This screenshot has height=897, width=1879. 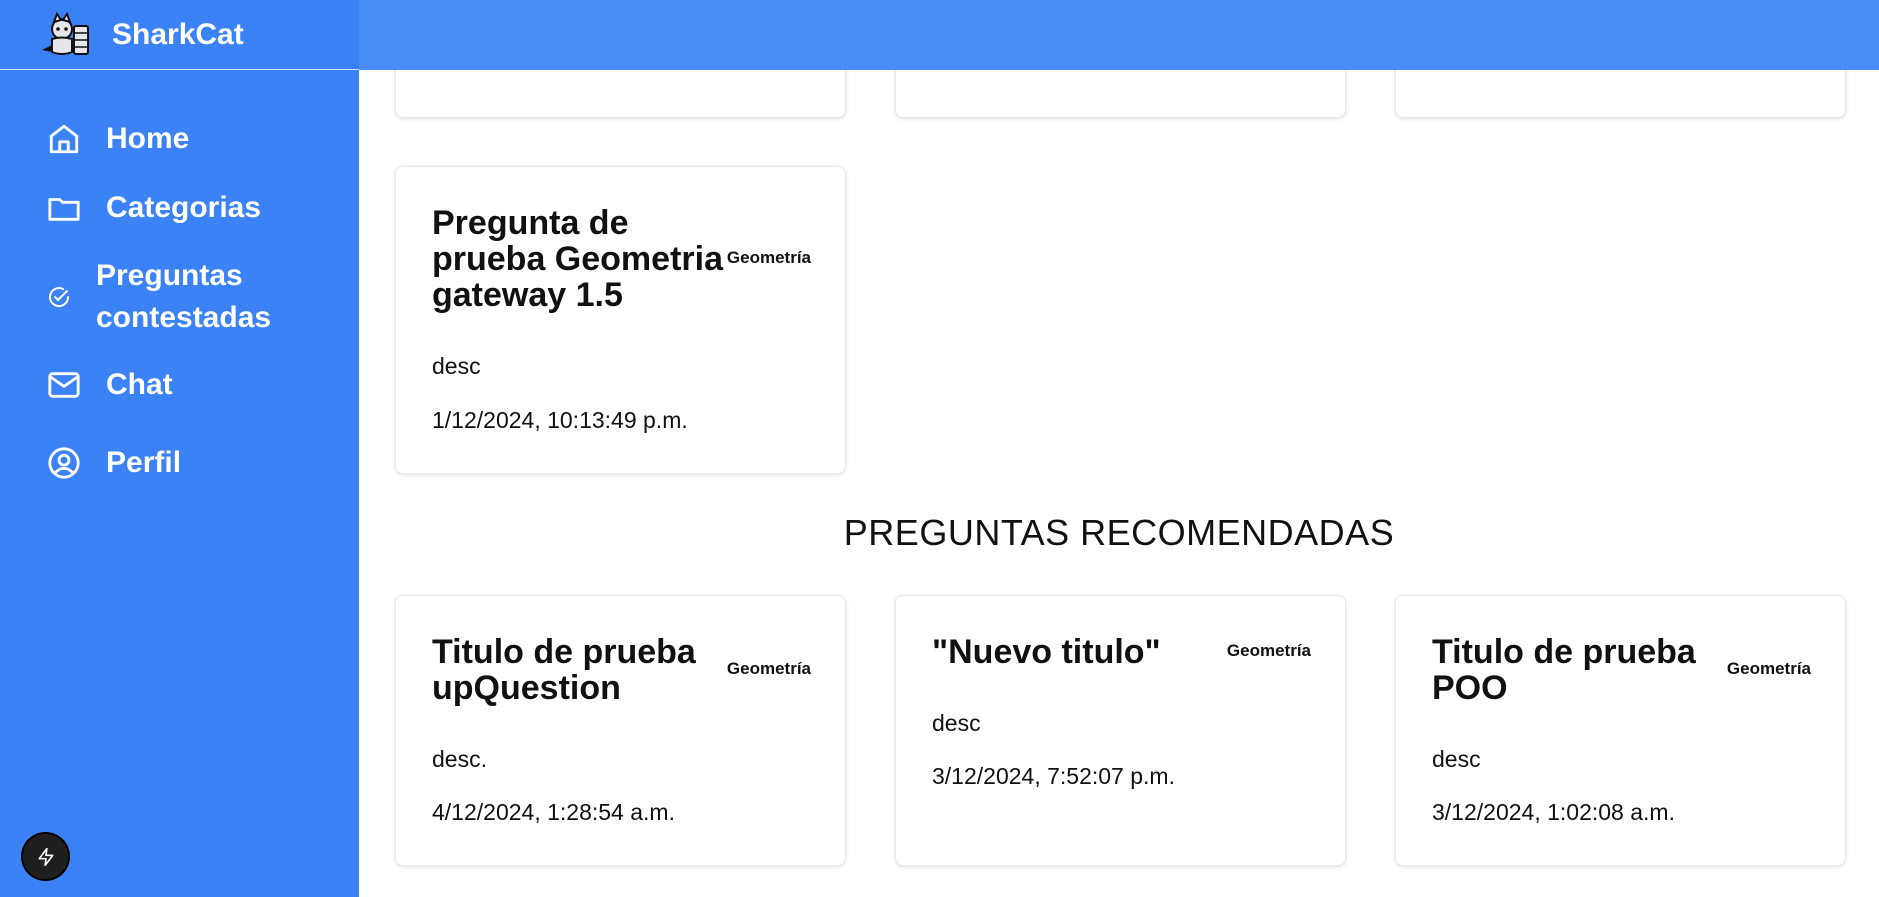 I want to click on app-name: SharkCat, so click(x=178, y=34).